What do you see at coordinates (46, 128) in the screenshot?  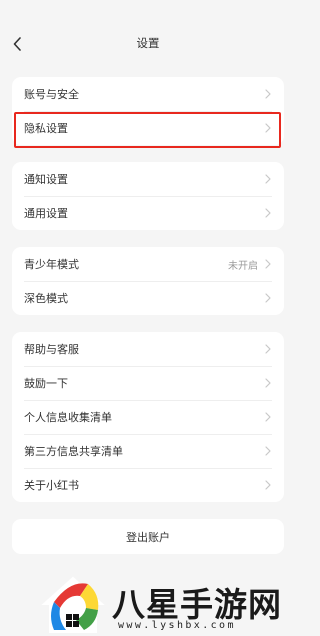 I see `settings-item-label: 隐私设置` at bounding box center [46, 128].